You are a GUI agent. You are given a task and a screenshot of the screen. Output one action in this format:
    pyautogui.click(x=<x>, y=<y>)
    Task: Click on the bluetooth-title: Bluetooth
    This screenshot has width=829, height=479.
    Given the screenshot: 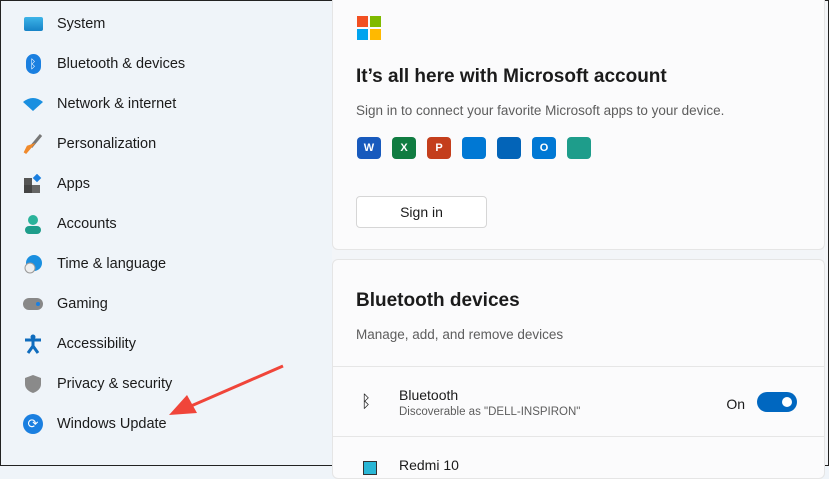 What is the action you would take?
    pyautogui.click(x=429, y=395)
    